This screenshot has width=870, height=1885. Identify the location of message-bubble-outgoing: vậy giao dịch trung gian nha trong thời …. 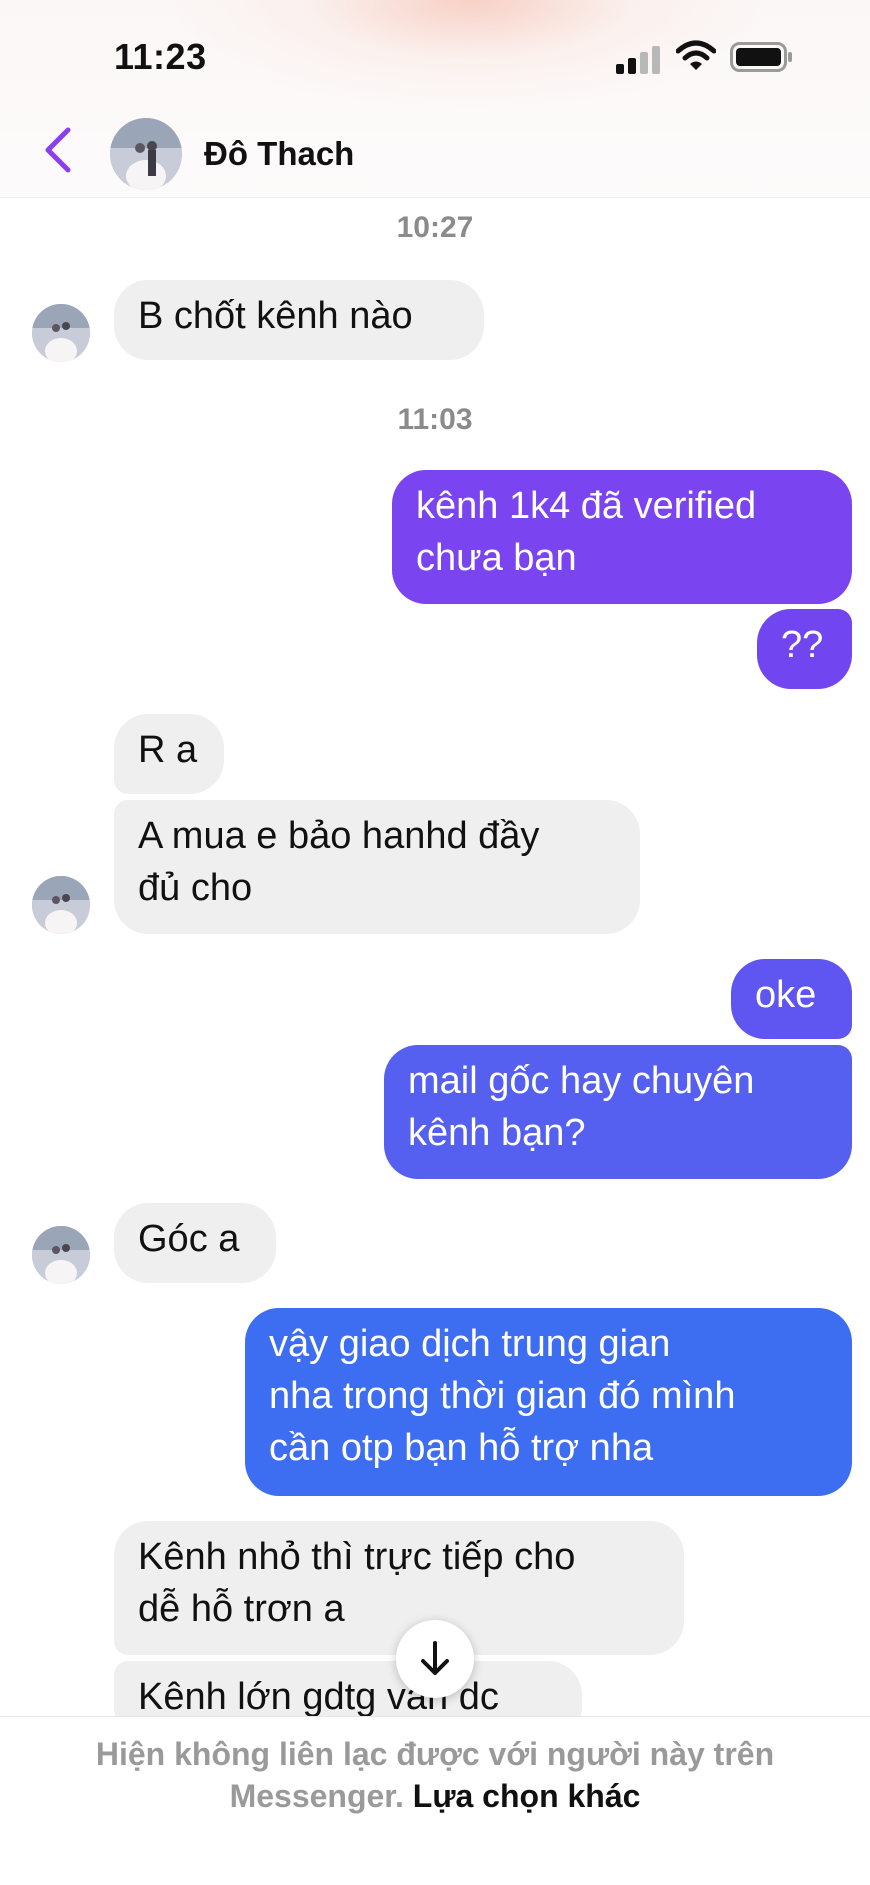
(548, 1402).